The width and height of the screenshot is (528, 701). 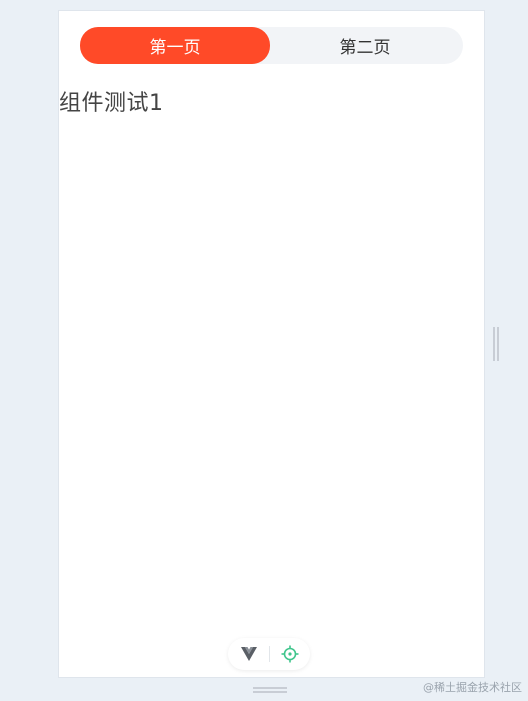 I want to click on toolbar-divider, so click(x=269, y=654).